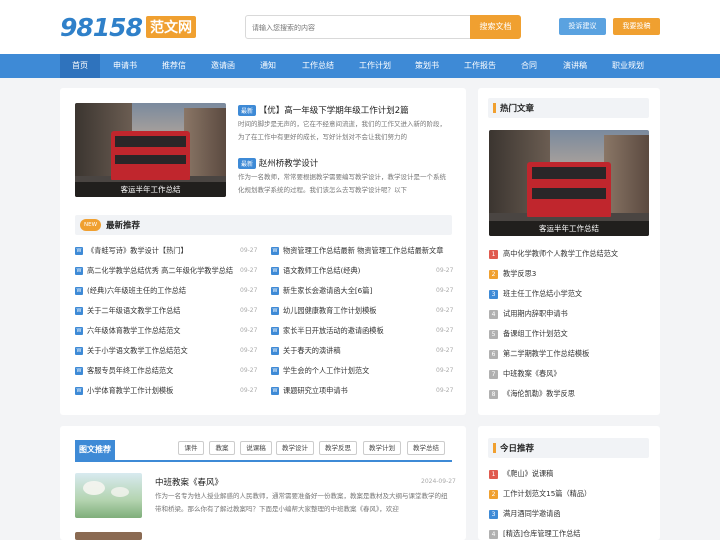 This screenshot has width=720, height=540. Describe the element at coordinates (157, 311) in the screenshot. I see `list-item: W 关于二年级语文教学工作总结` at that location.